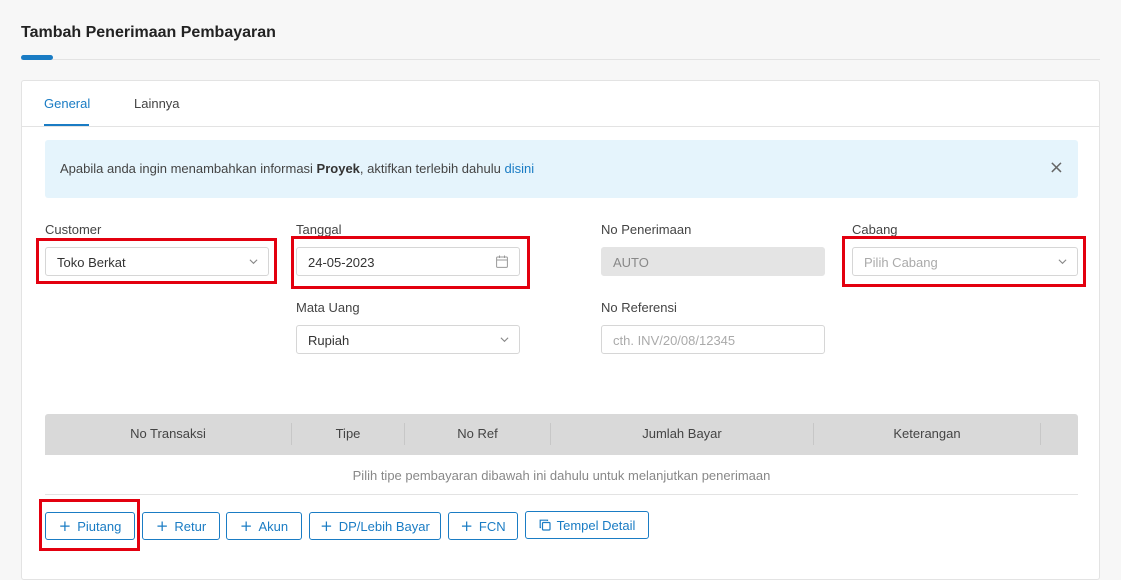 The height and width of the screenshot is (580, 1121). I want to click on add-dp-lebih-bayar-button: + DP/Lebih Bayar, so click(375, 526).